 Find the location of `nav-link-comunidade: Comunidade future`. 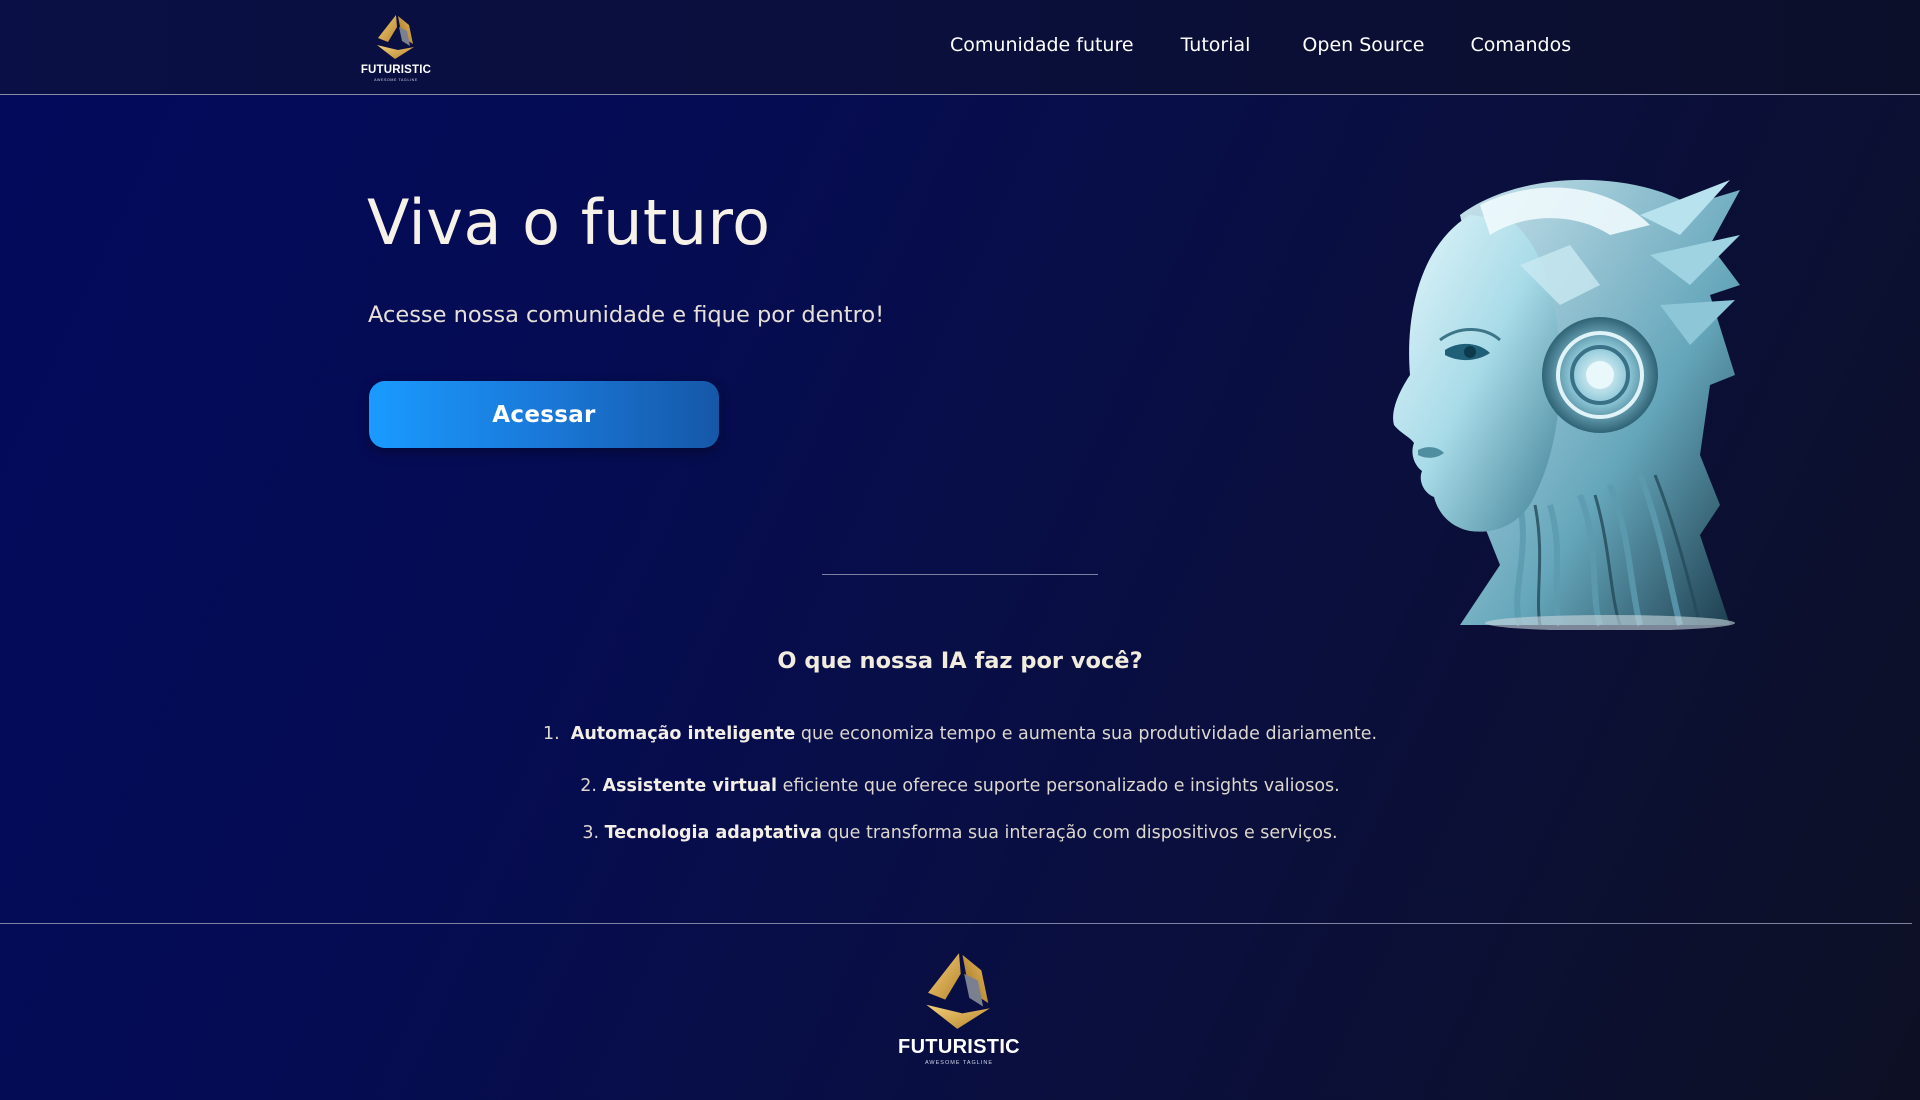

nav-link-comunidade: Comunidade future is located at coordinates (1042, 45).